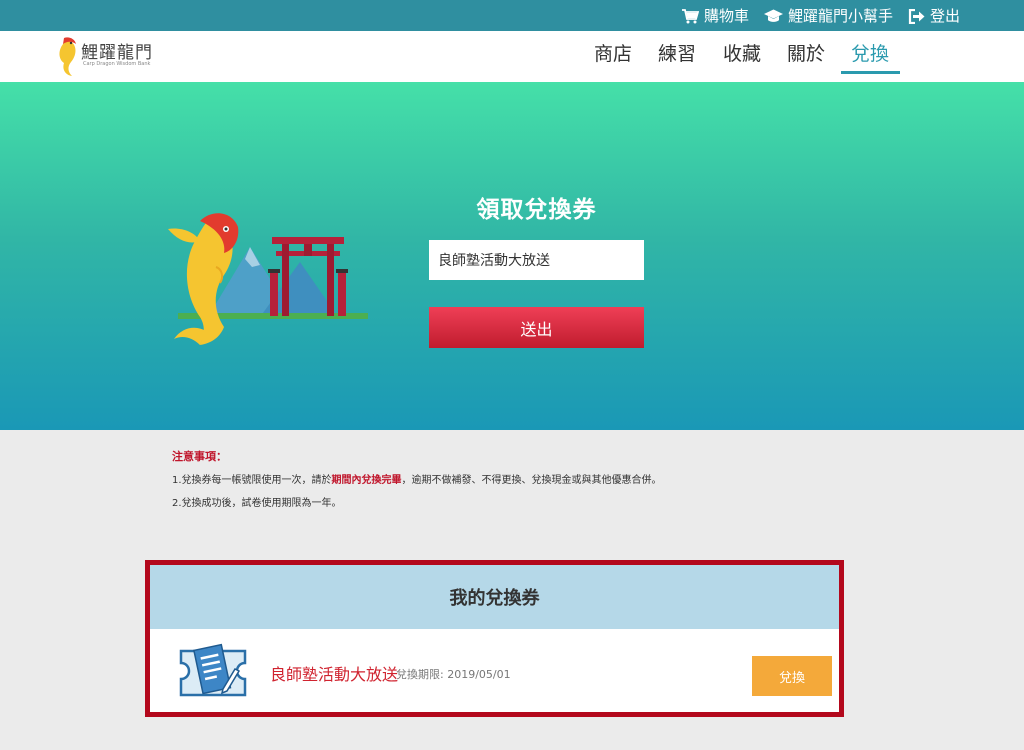 The width and height of the screenshot is (1024, 750). Describe the element at coordinates (727, 16) in the screenshot. I see `cart-label: 購物車` at that location.